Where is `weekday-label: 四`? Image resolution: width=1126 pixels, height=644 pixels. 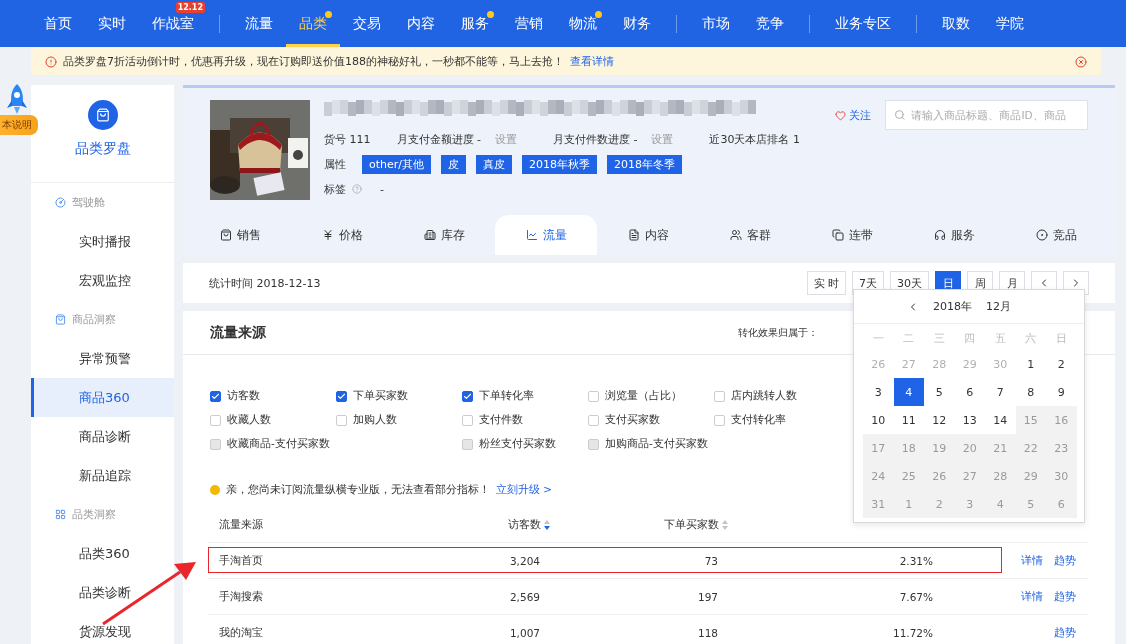 weekday-label: 四 is located at coordinates (970, 338).